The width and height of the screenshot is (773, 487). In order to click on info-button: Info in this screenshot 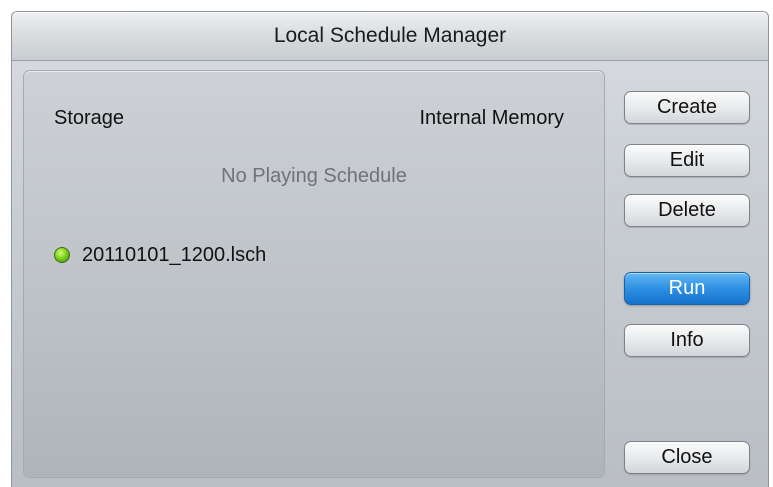, I will do `click(687, 340)`.